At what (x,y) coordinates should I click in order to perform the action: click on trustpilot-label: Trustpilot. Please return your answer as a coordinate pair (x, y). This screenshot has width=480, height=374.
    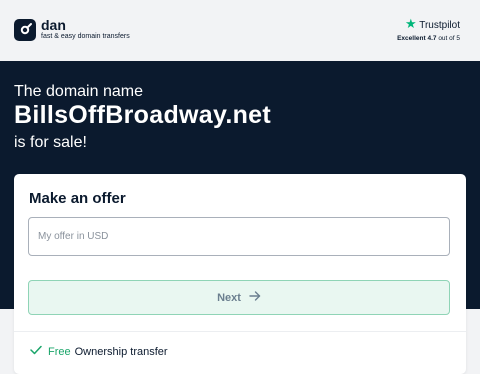
    Looking at the image, I should click on (439, 25).